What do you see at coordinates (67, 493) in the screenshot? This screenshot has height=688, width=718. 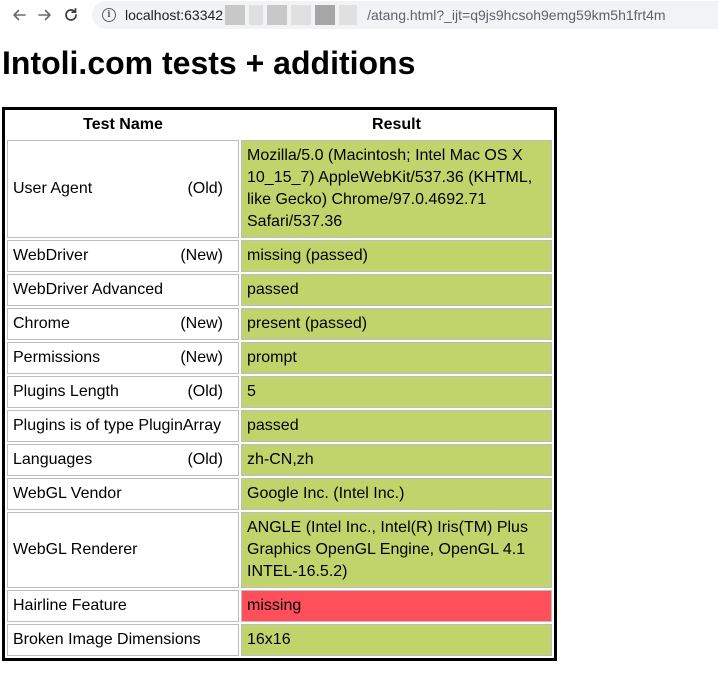 I see `test-name: WebGL Vendor` at bounding box center [67, 493].